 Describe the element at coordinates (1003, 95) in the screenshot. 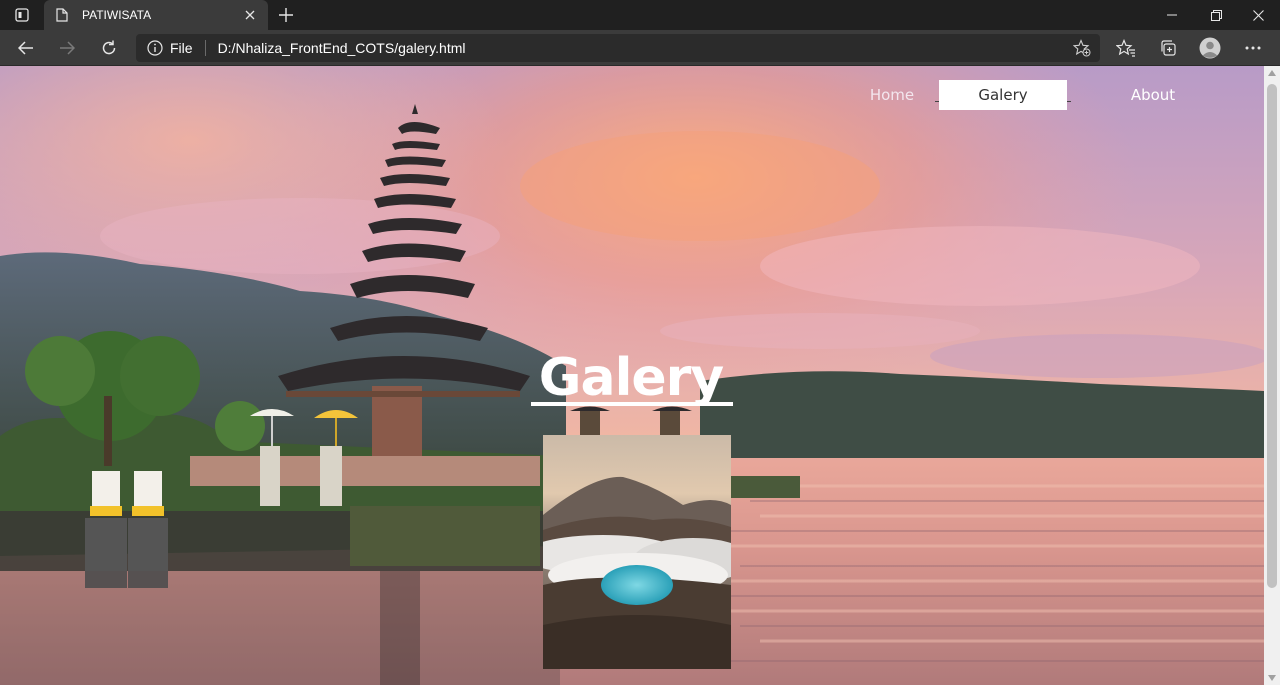

I see `nav-link-galery: Galery` at that location.